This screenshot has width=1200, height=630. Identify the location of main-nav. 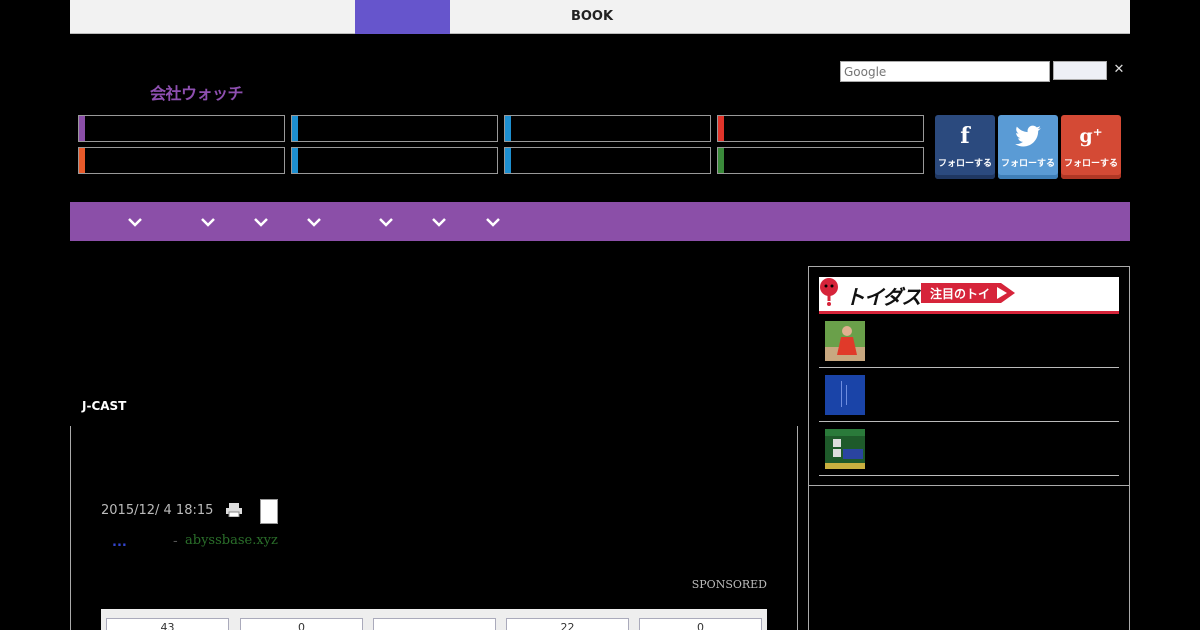
(600, 221).